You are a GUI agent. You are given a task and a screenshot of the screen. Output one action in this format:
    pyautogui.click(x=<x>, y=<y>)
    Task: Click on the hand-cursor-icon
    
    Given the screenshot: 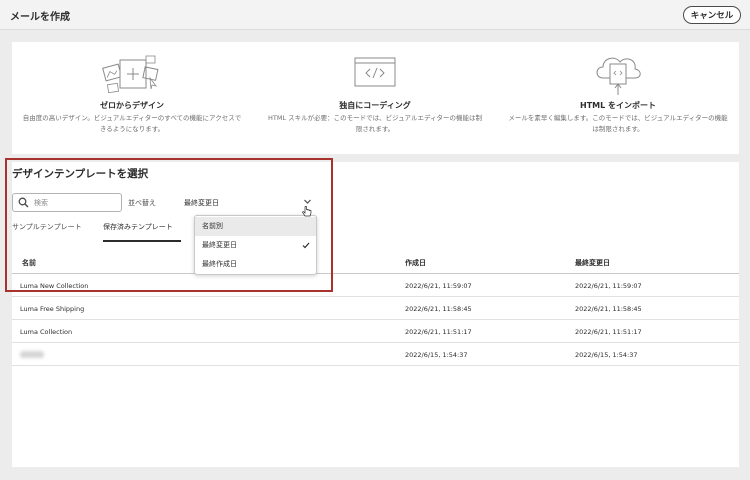 What is the action you would take?
    pyautogui.click(x=307, y=211)
    